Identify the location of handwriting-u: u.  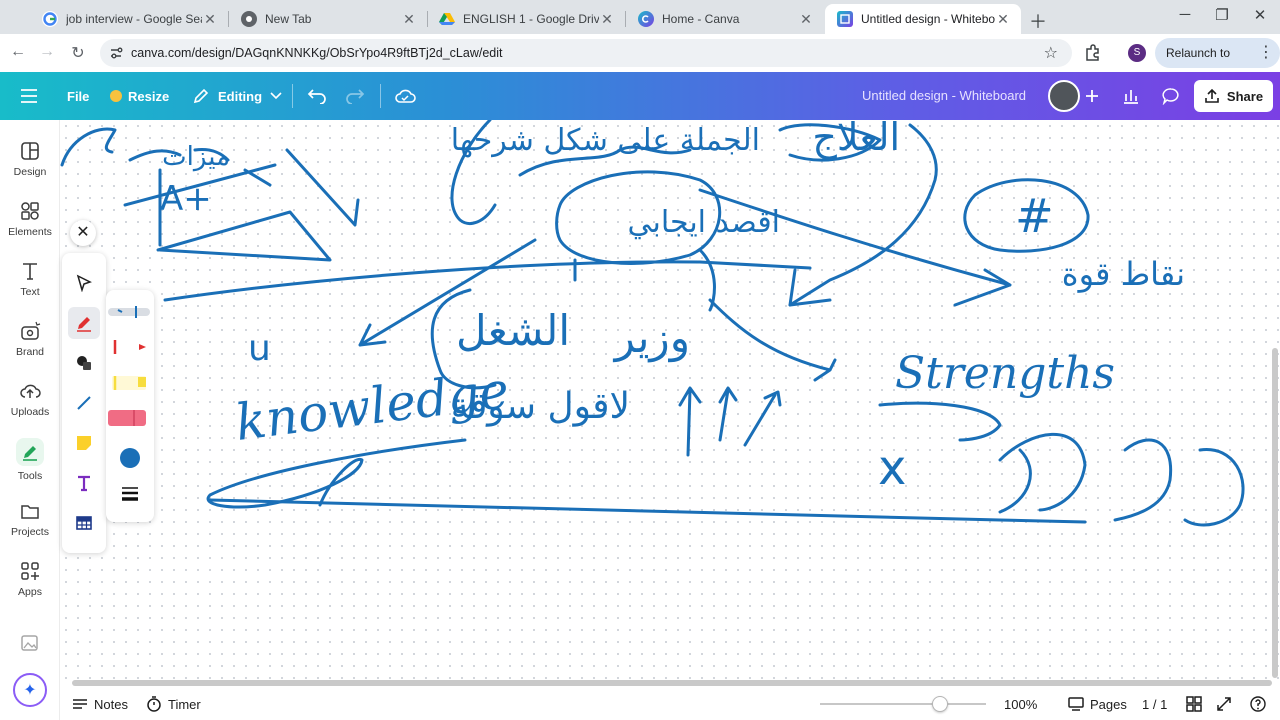
(259, 348).